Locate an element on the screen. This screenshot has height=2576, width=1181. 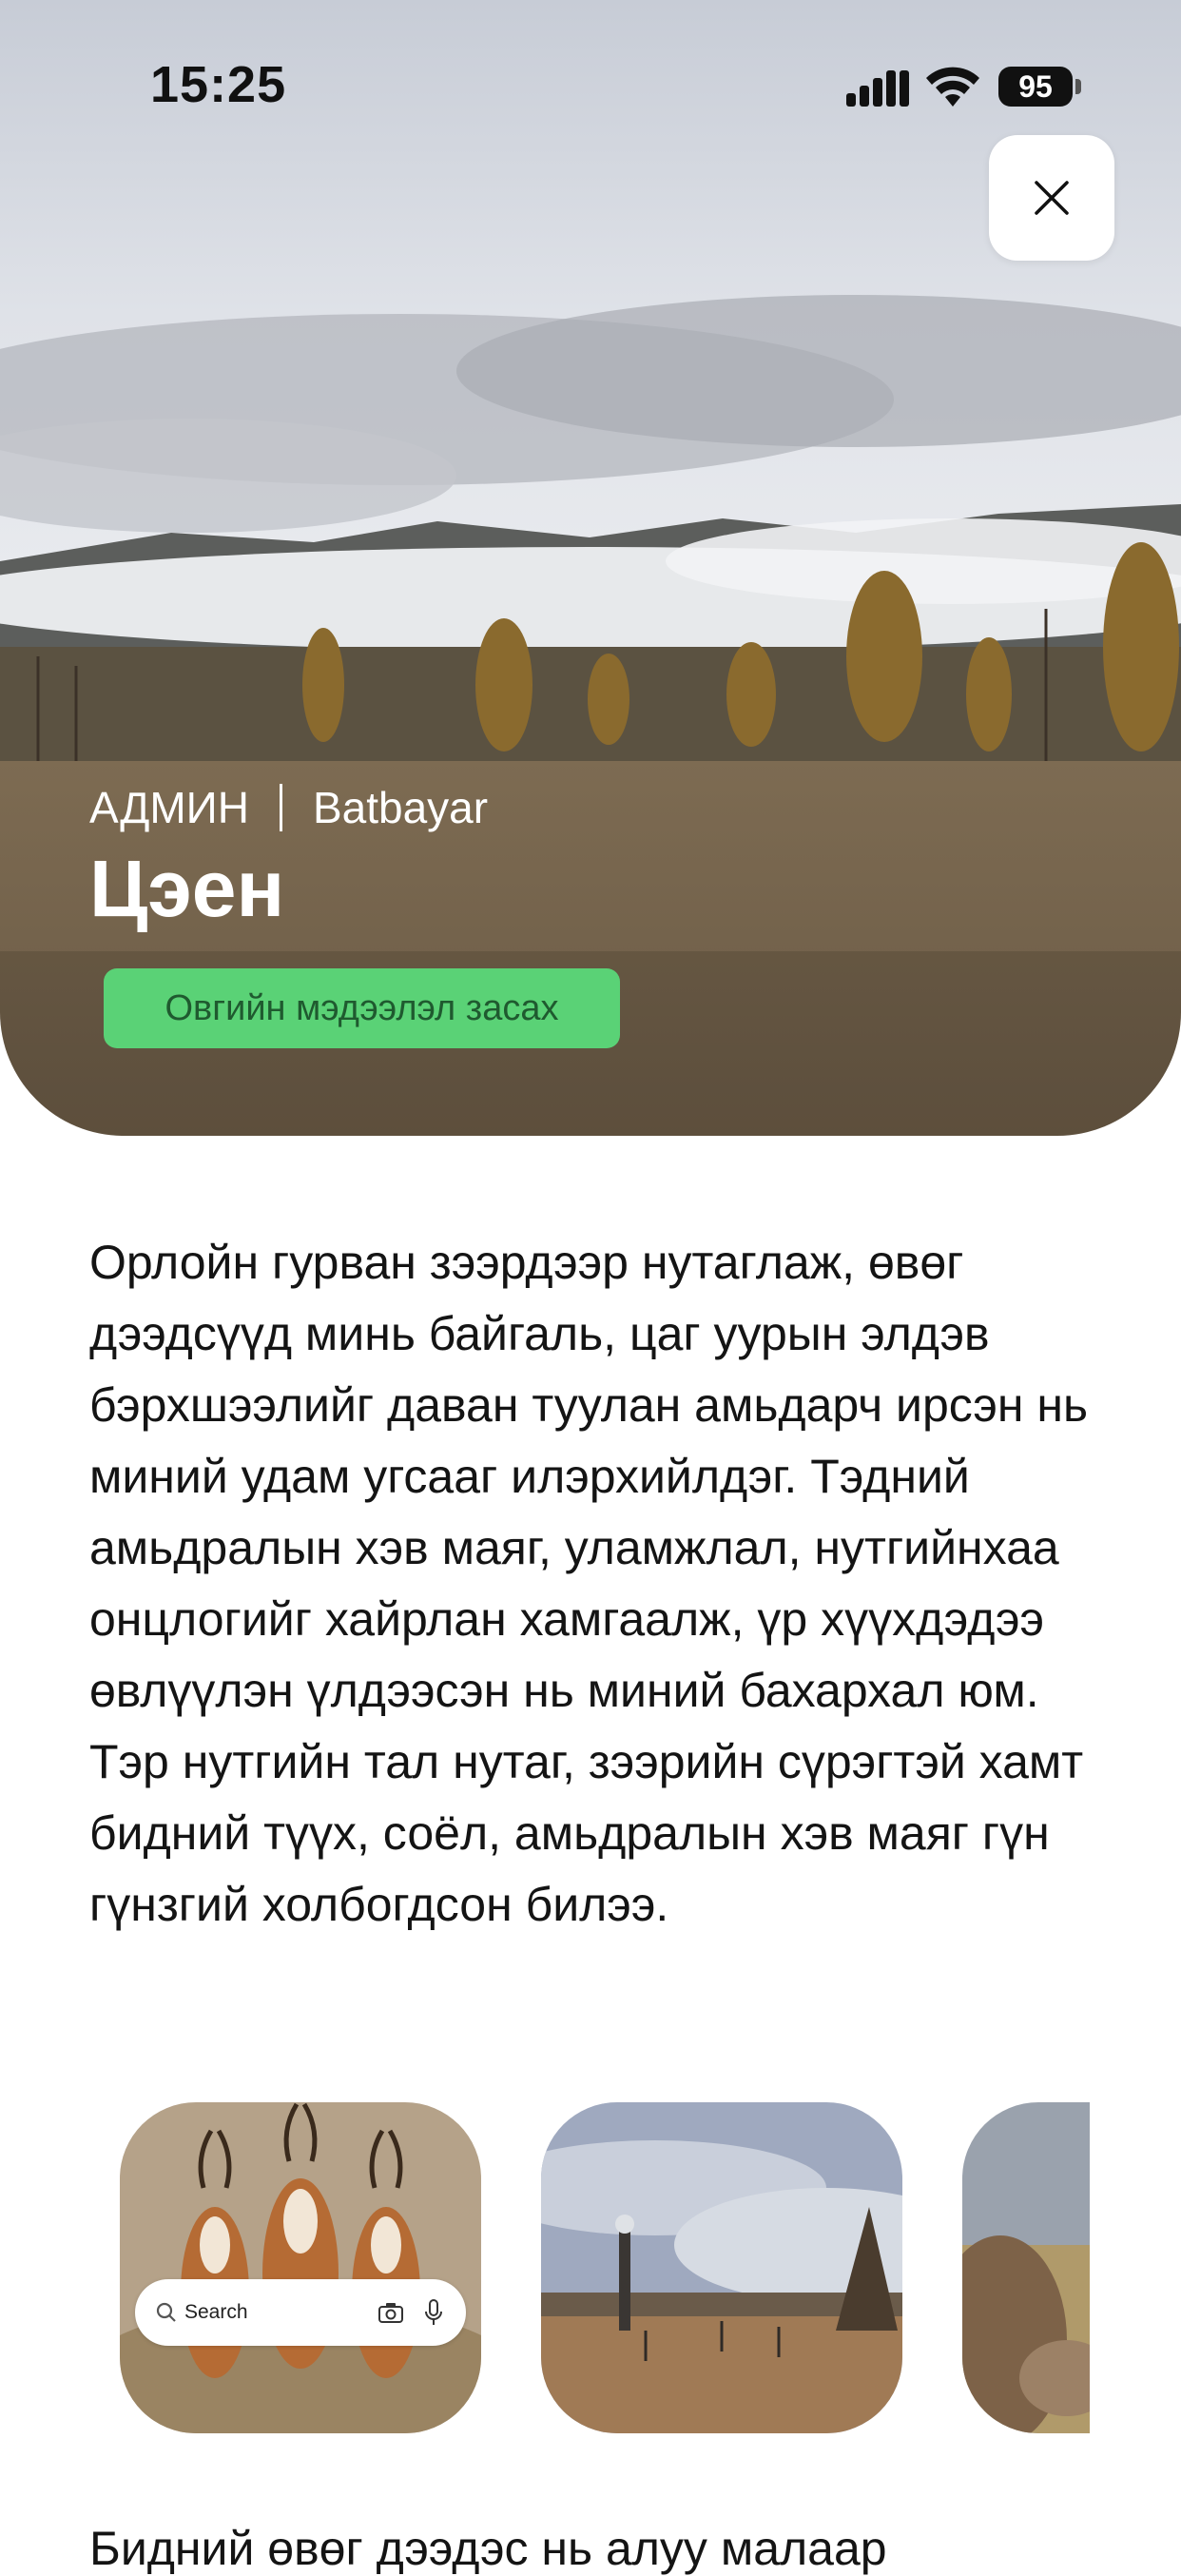
author-meta: АДМИН Batbayar is located at coordinates (288, 808).